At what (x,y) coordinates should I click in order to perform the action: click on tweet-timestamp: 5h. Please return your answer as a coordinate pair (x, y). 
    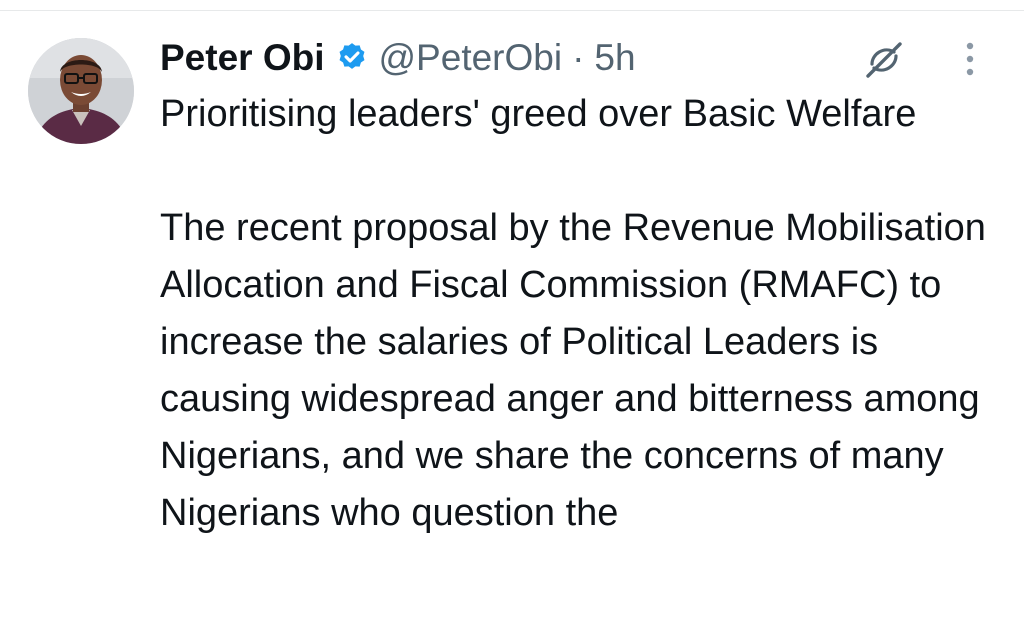
    Looking at the image, I should click on (614, 58).